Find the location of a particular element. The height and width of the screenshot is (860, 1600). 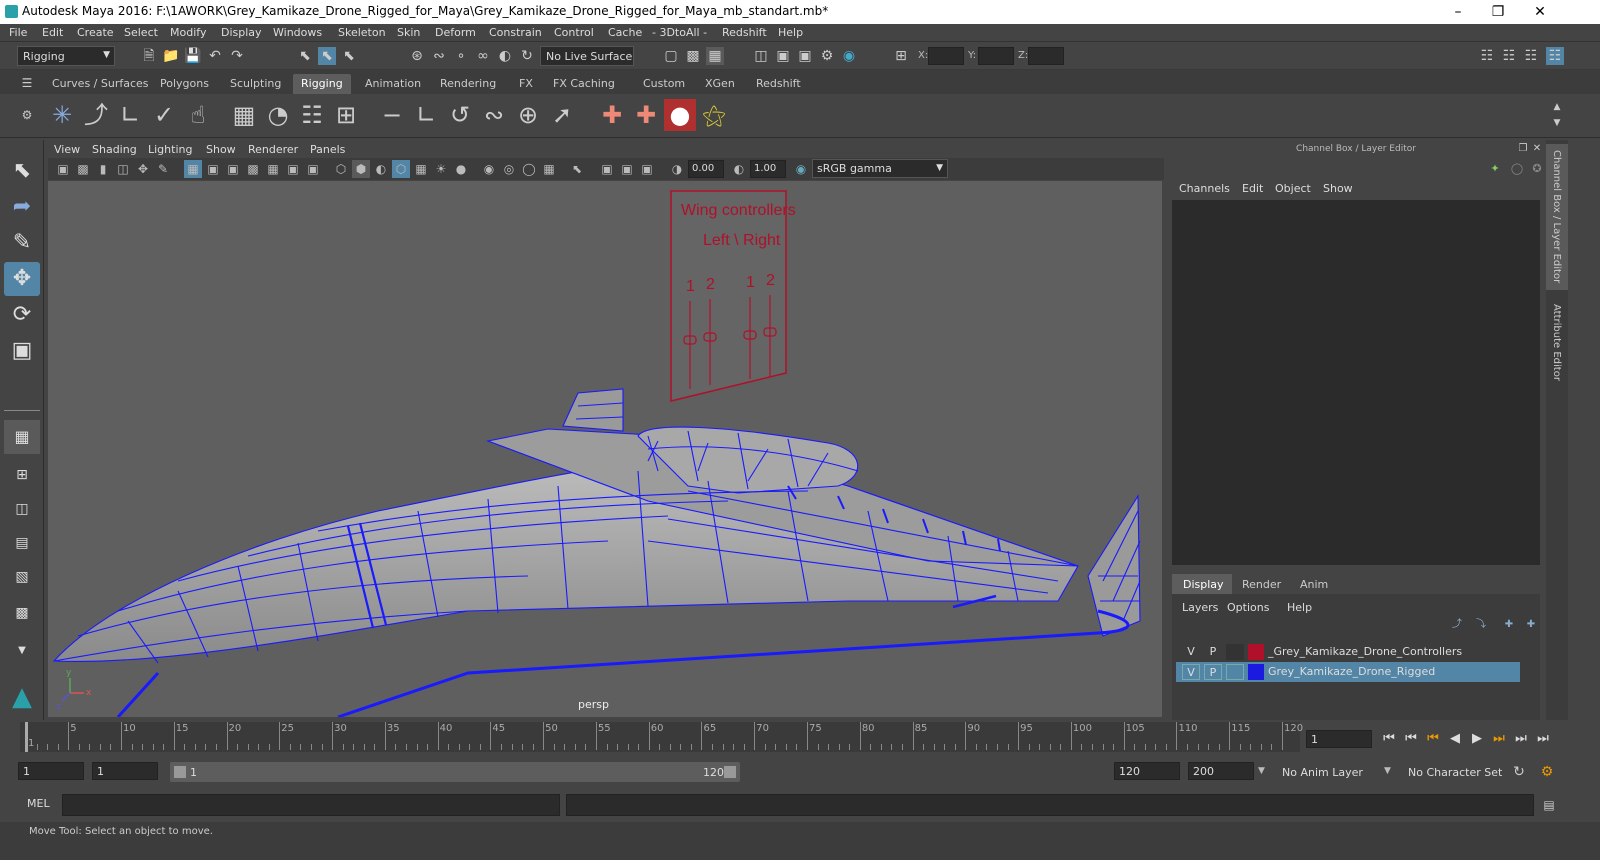

animation-end-field: 200 is located at coordinates (1221, 771).